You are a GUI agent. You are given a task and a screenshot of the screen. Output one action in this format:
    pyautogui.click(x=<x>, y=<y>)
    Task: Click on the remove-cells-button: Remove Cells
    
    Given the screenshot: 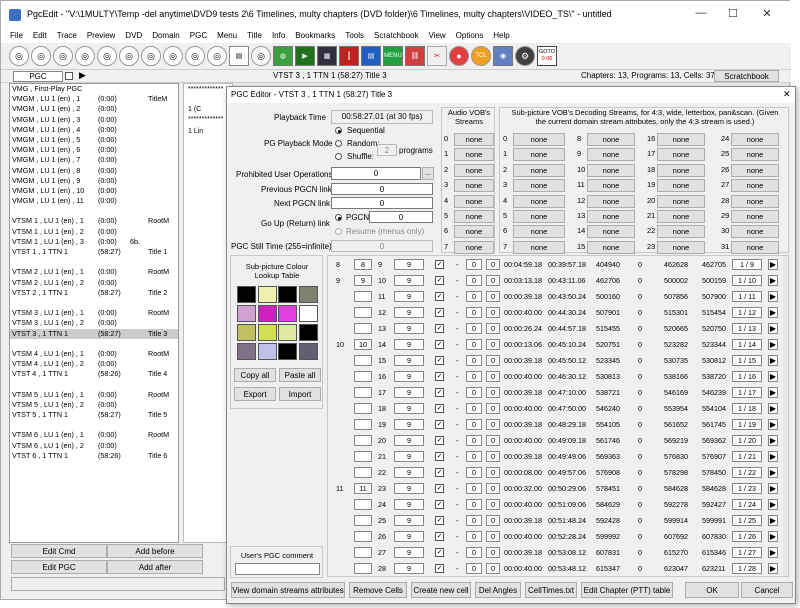 What is the action you would take?
    pyautogui.click(x=378, y=590)
    